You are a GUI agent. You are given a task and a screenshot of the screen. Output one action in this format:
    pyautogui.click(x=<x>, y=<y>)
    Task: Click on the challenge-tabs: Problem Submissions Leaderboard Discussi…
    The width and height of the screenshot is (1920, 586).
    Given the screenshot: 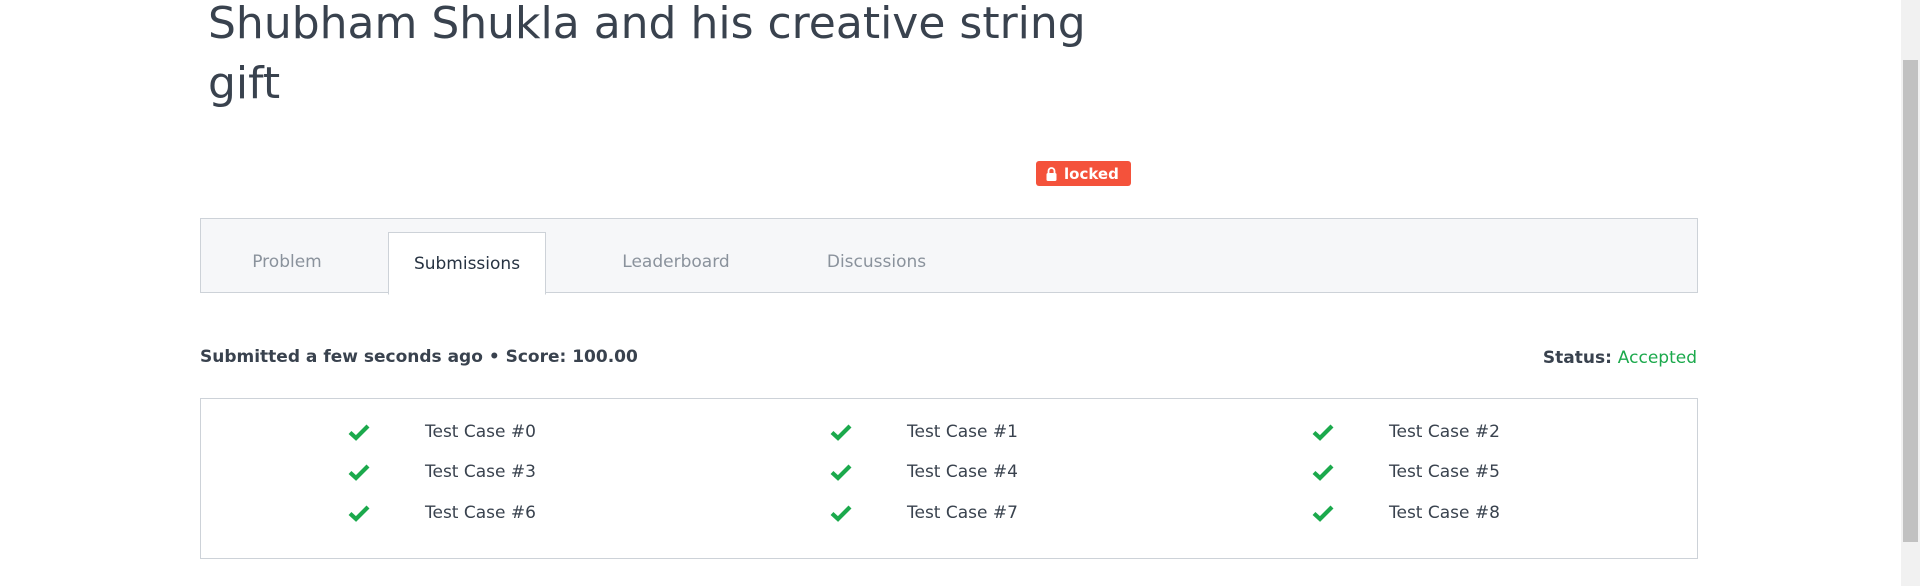 What is the action you would take?
    pyautogui.click(x=949, y=256)
    